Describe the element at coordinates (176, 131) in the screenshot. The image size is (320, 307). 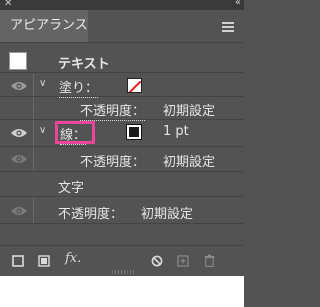
I see `stroke-weight-value: 1 pt` at that location.